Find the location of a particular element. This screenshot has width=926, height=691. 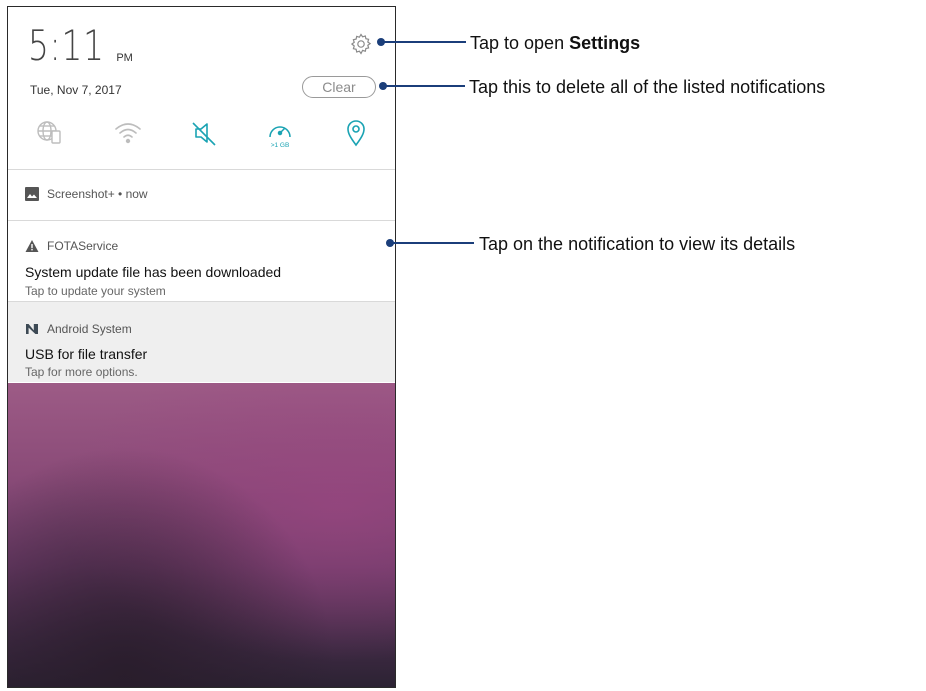

image-icon is located at coordinates (32, 194).